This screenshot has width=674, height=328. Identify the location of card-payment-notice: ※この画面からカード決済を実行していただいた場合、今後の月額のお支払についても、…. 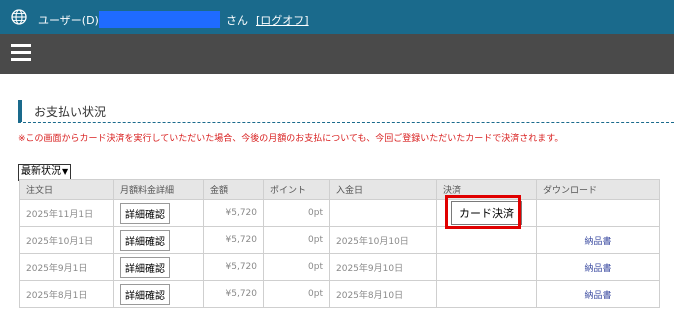
(291, 139).